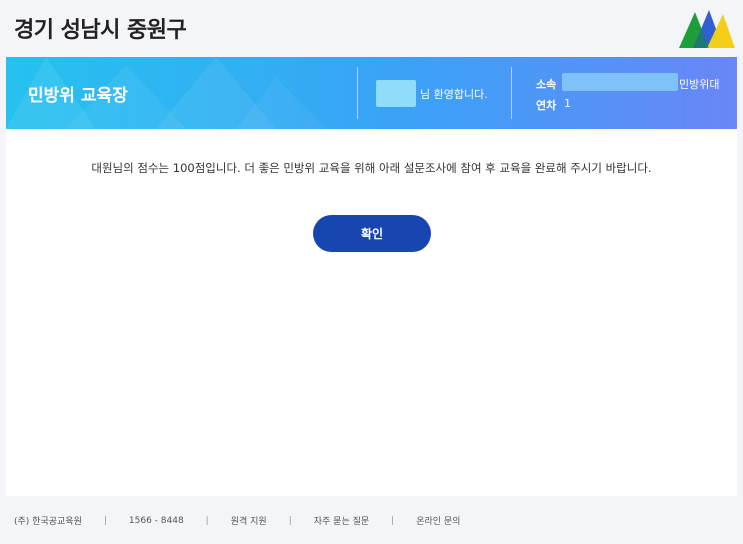 The width and height of the screenshot is (743, 544). I want to click on year-label: 연차, so click(546, 105).